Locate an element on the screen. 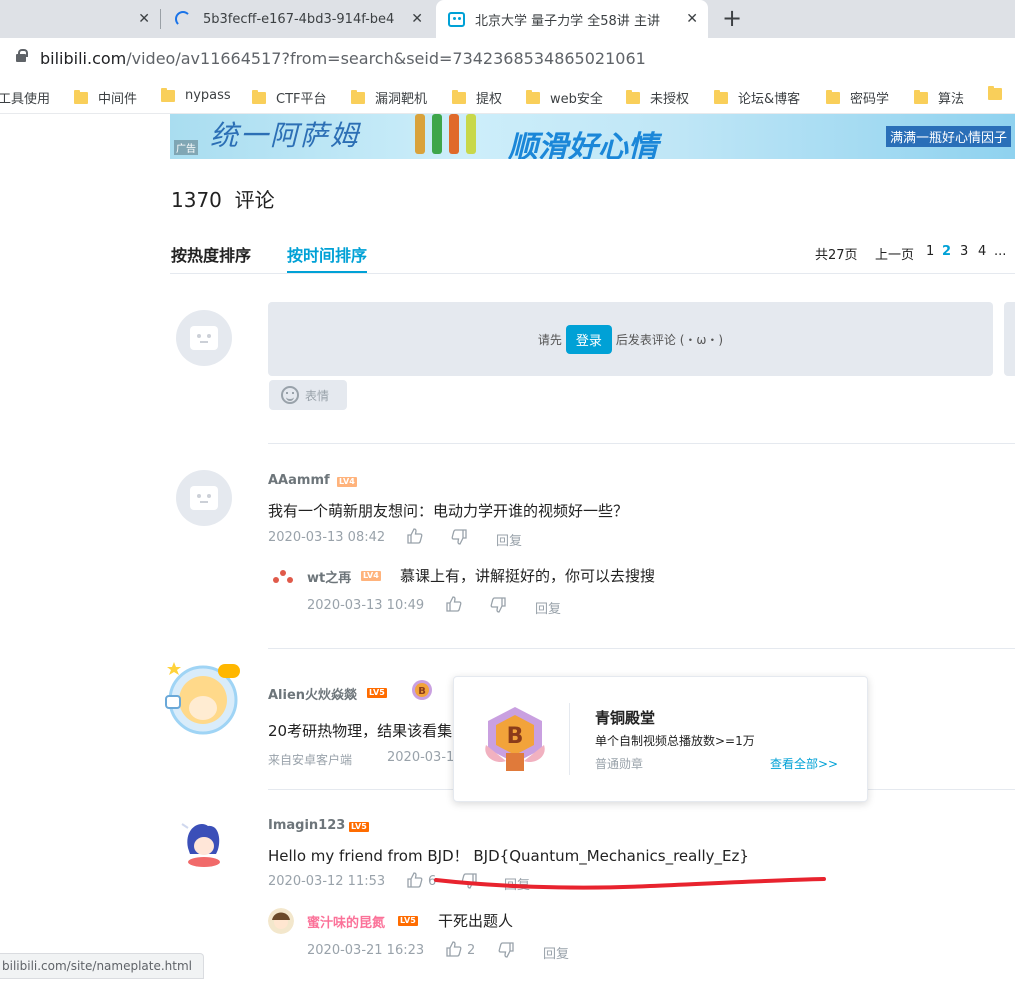 This screenshot has width=1015, height=982. bookmark-item: 工具使用 is located at coordinates (25, 97).